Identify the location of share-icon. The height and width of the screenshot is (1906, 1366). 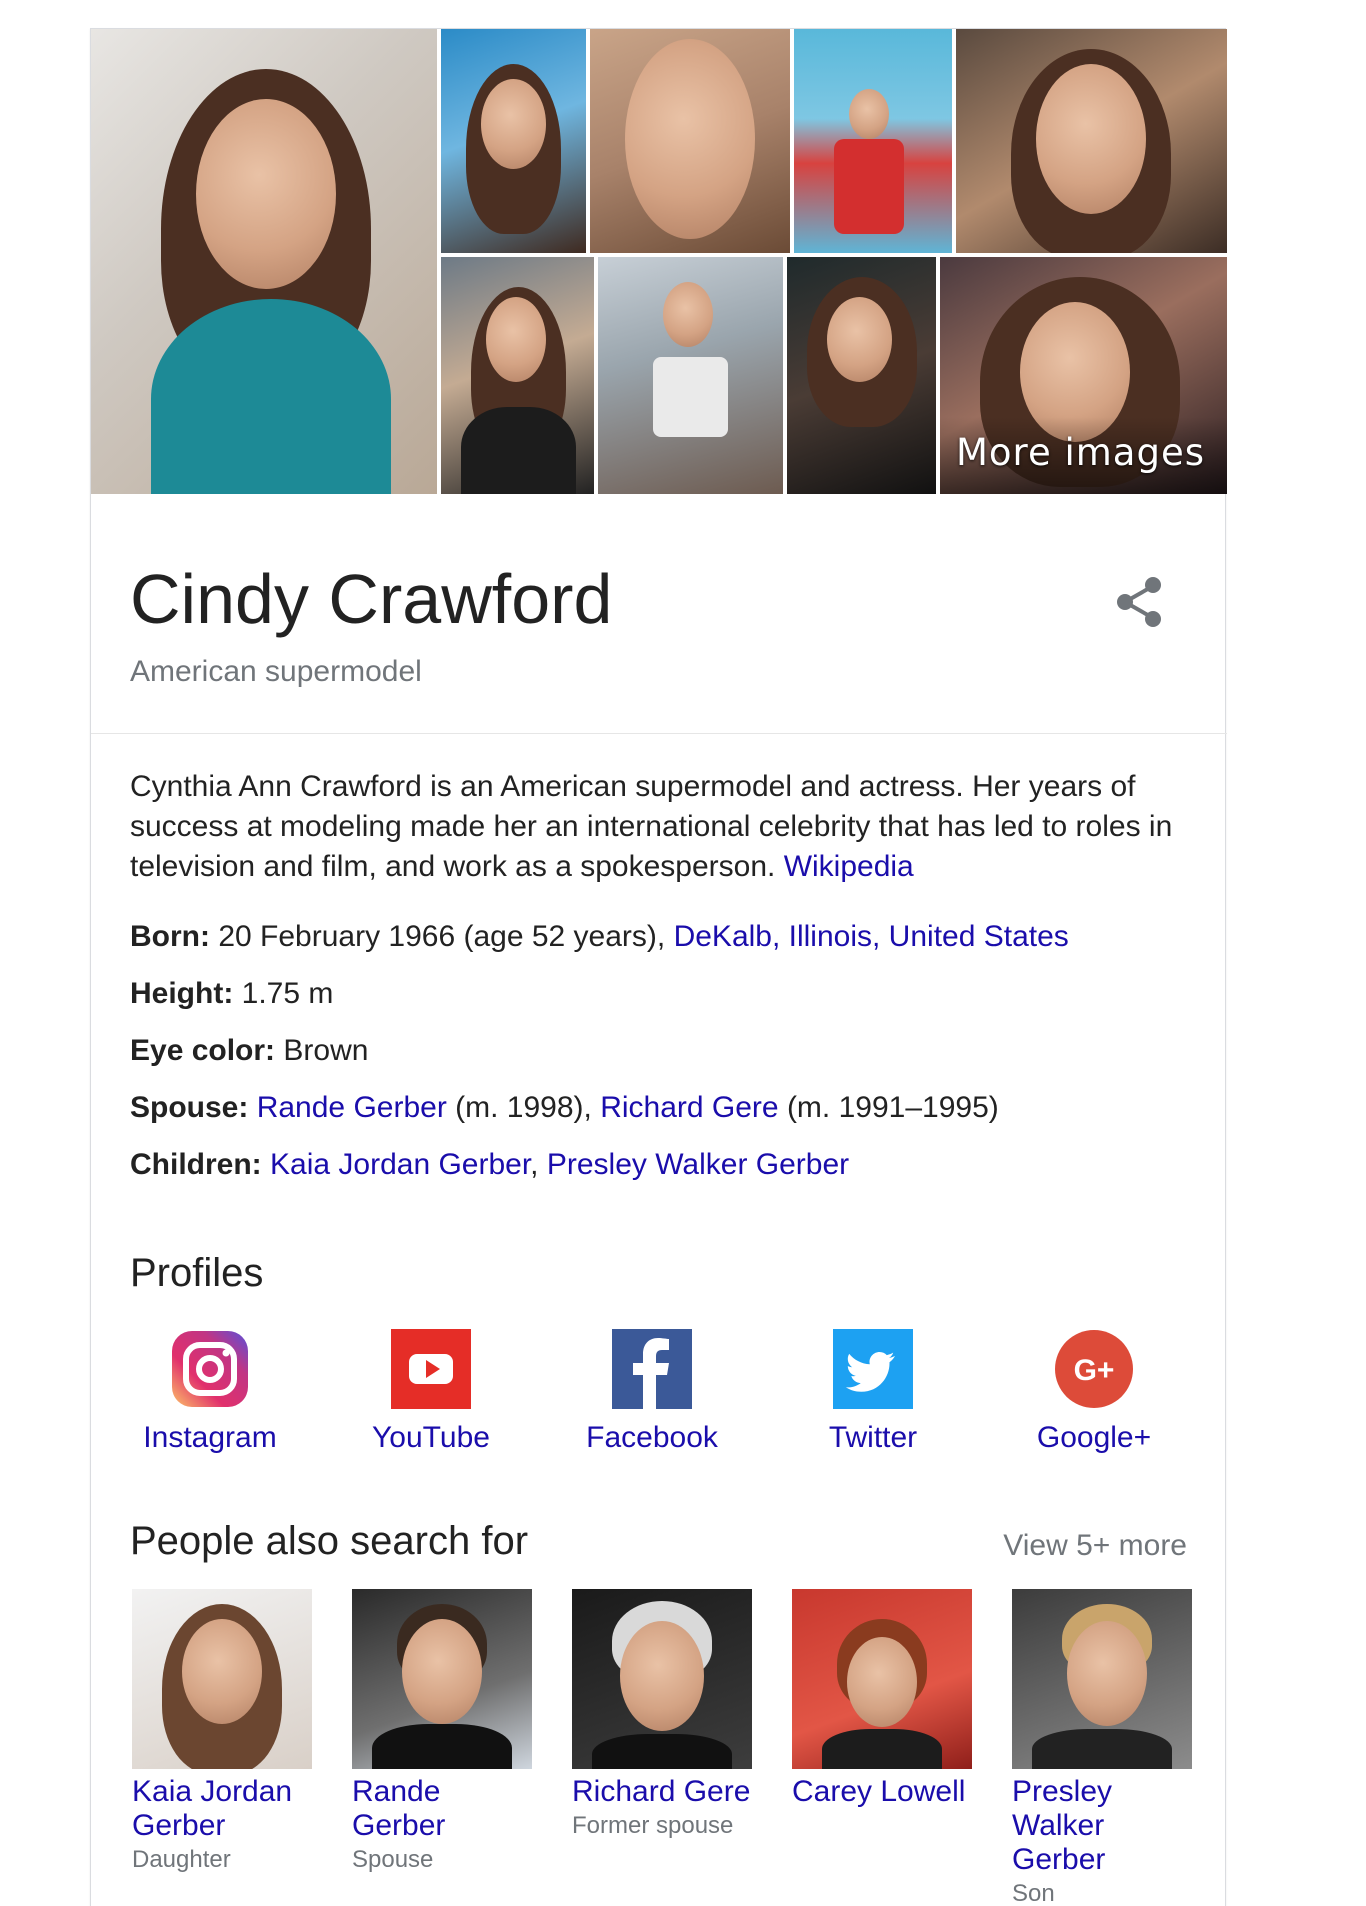
(1139, 602).